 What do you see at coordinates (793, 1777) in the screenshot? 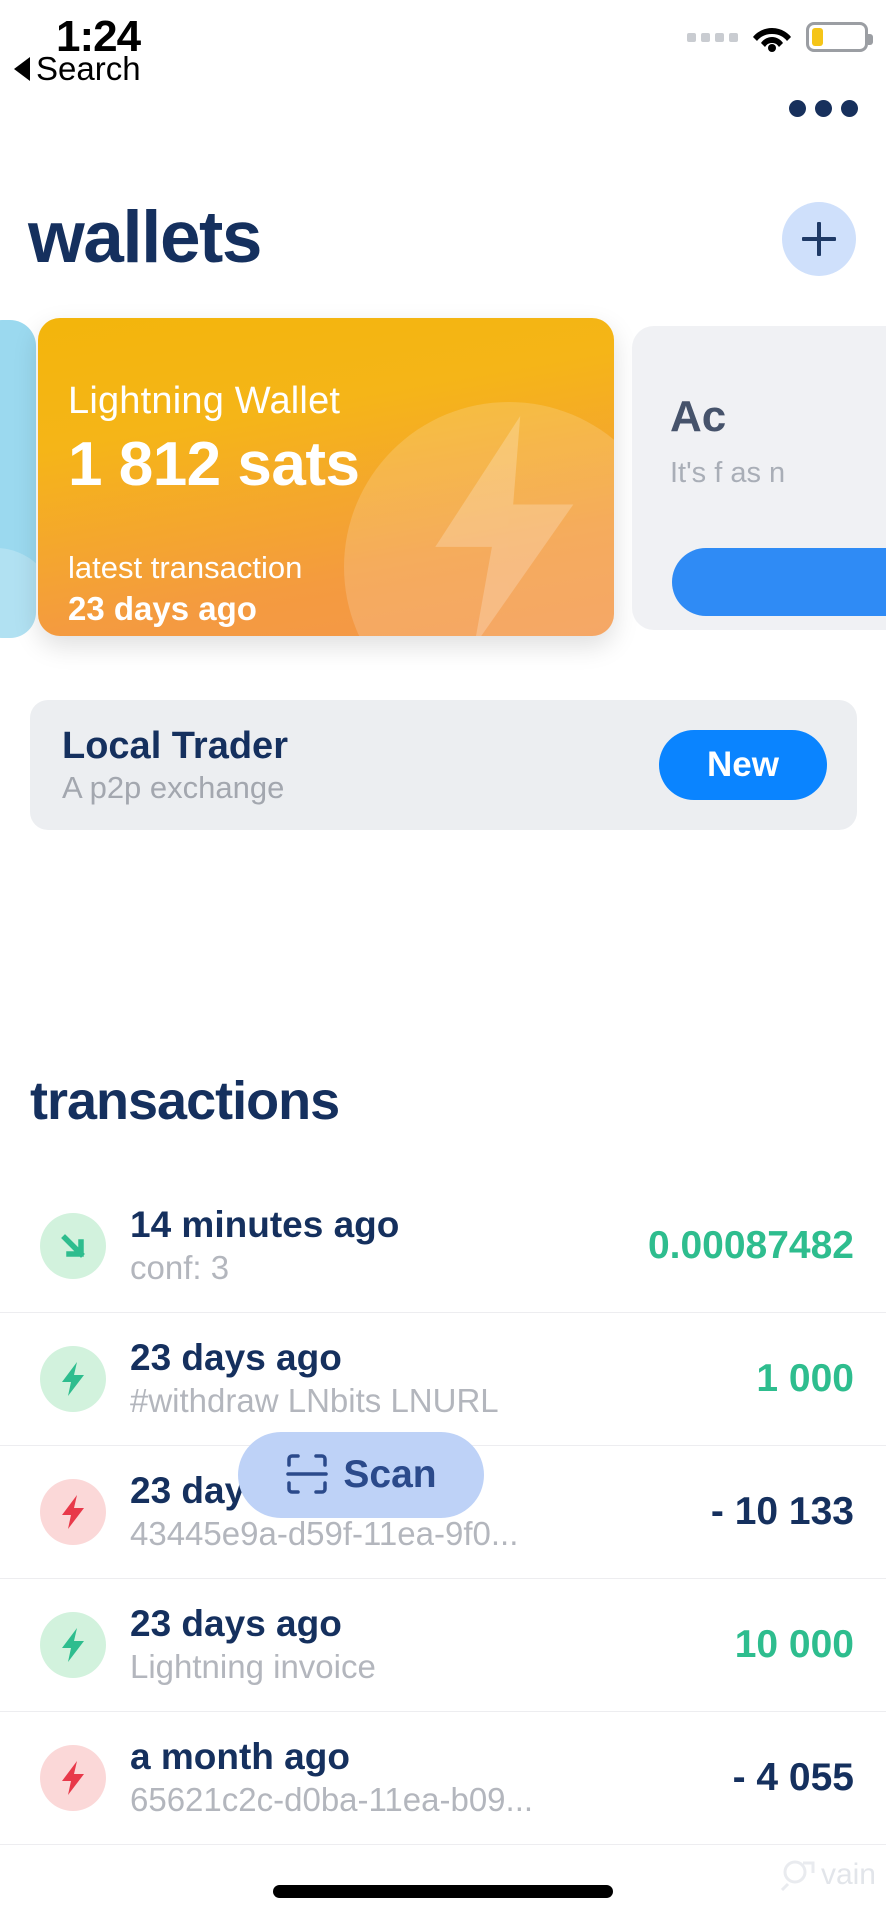
I see `transaction-amount: - 4 055` at bounding box center [793, 1777].